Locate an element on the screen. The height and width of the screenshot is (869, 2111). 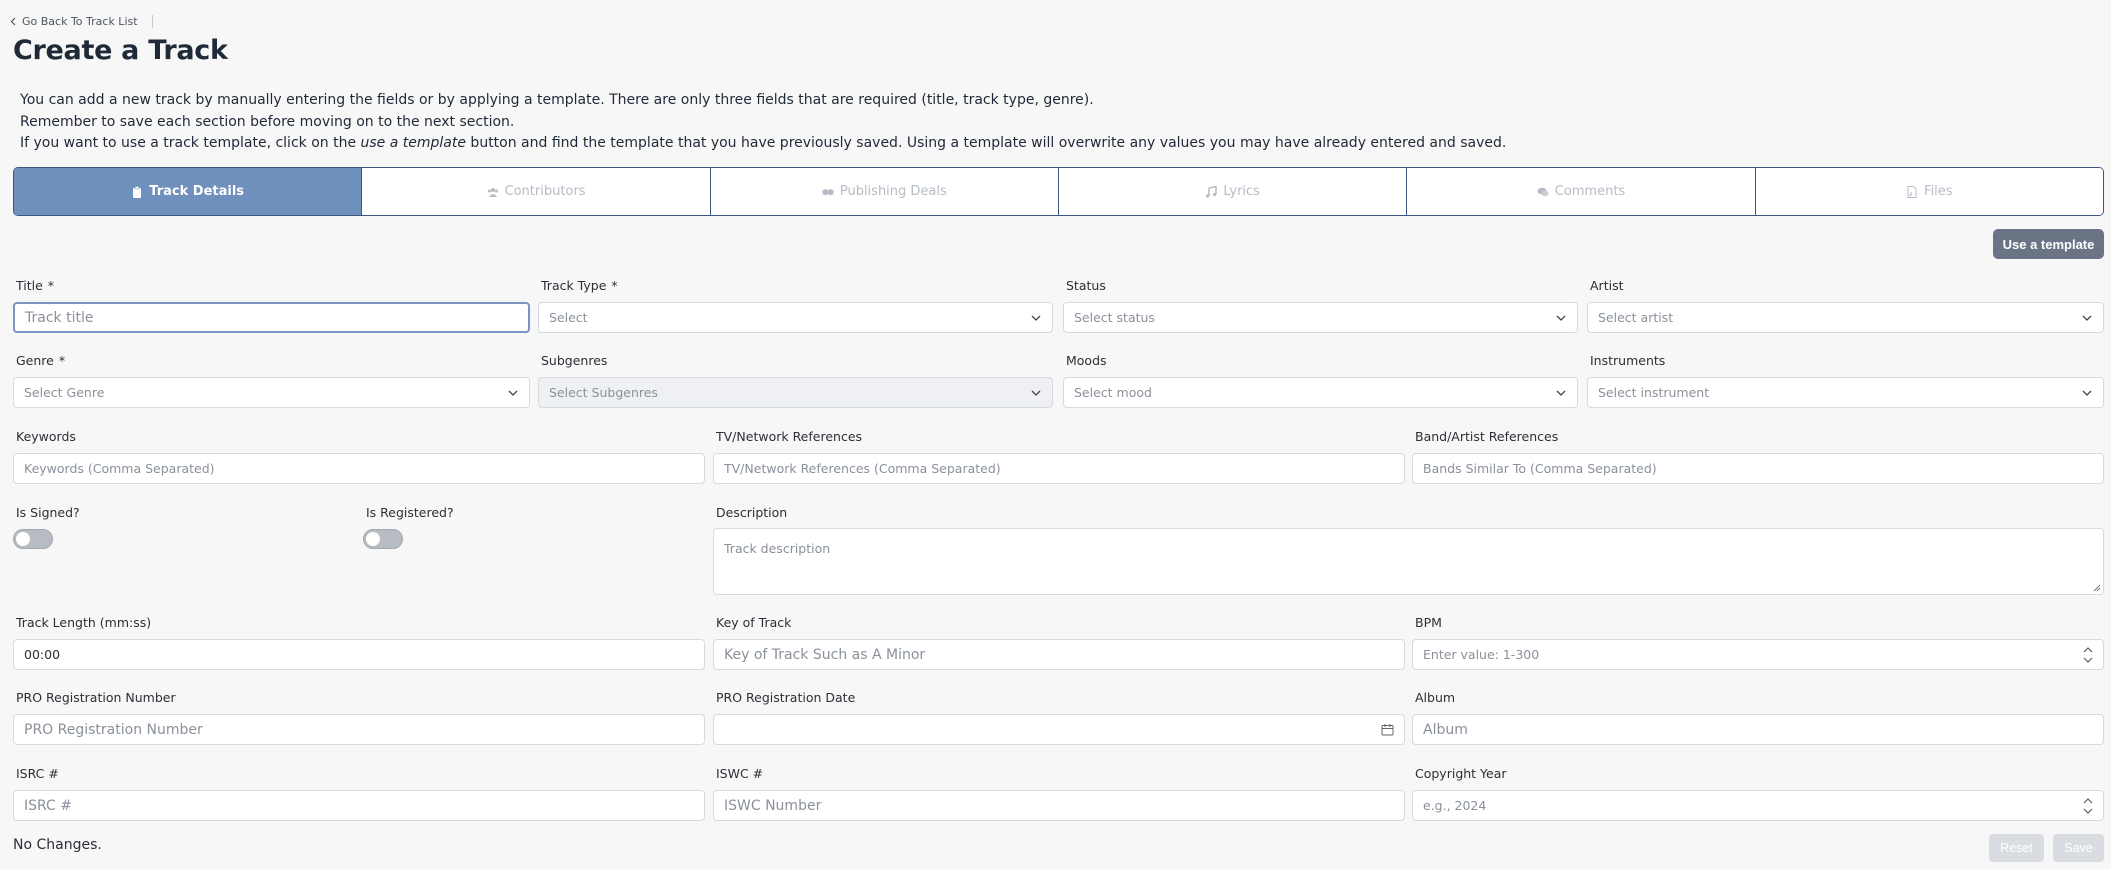
track-type-label-text: Track Type is located at coordinates (574, 285).